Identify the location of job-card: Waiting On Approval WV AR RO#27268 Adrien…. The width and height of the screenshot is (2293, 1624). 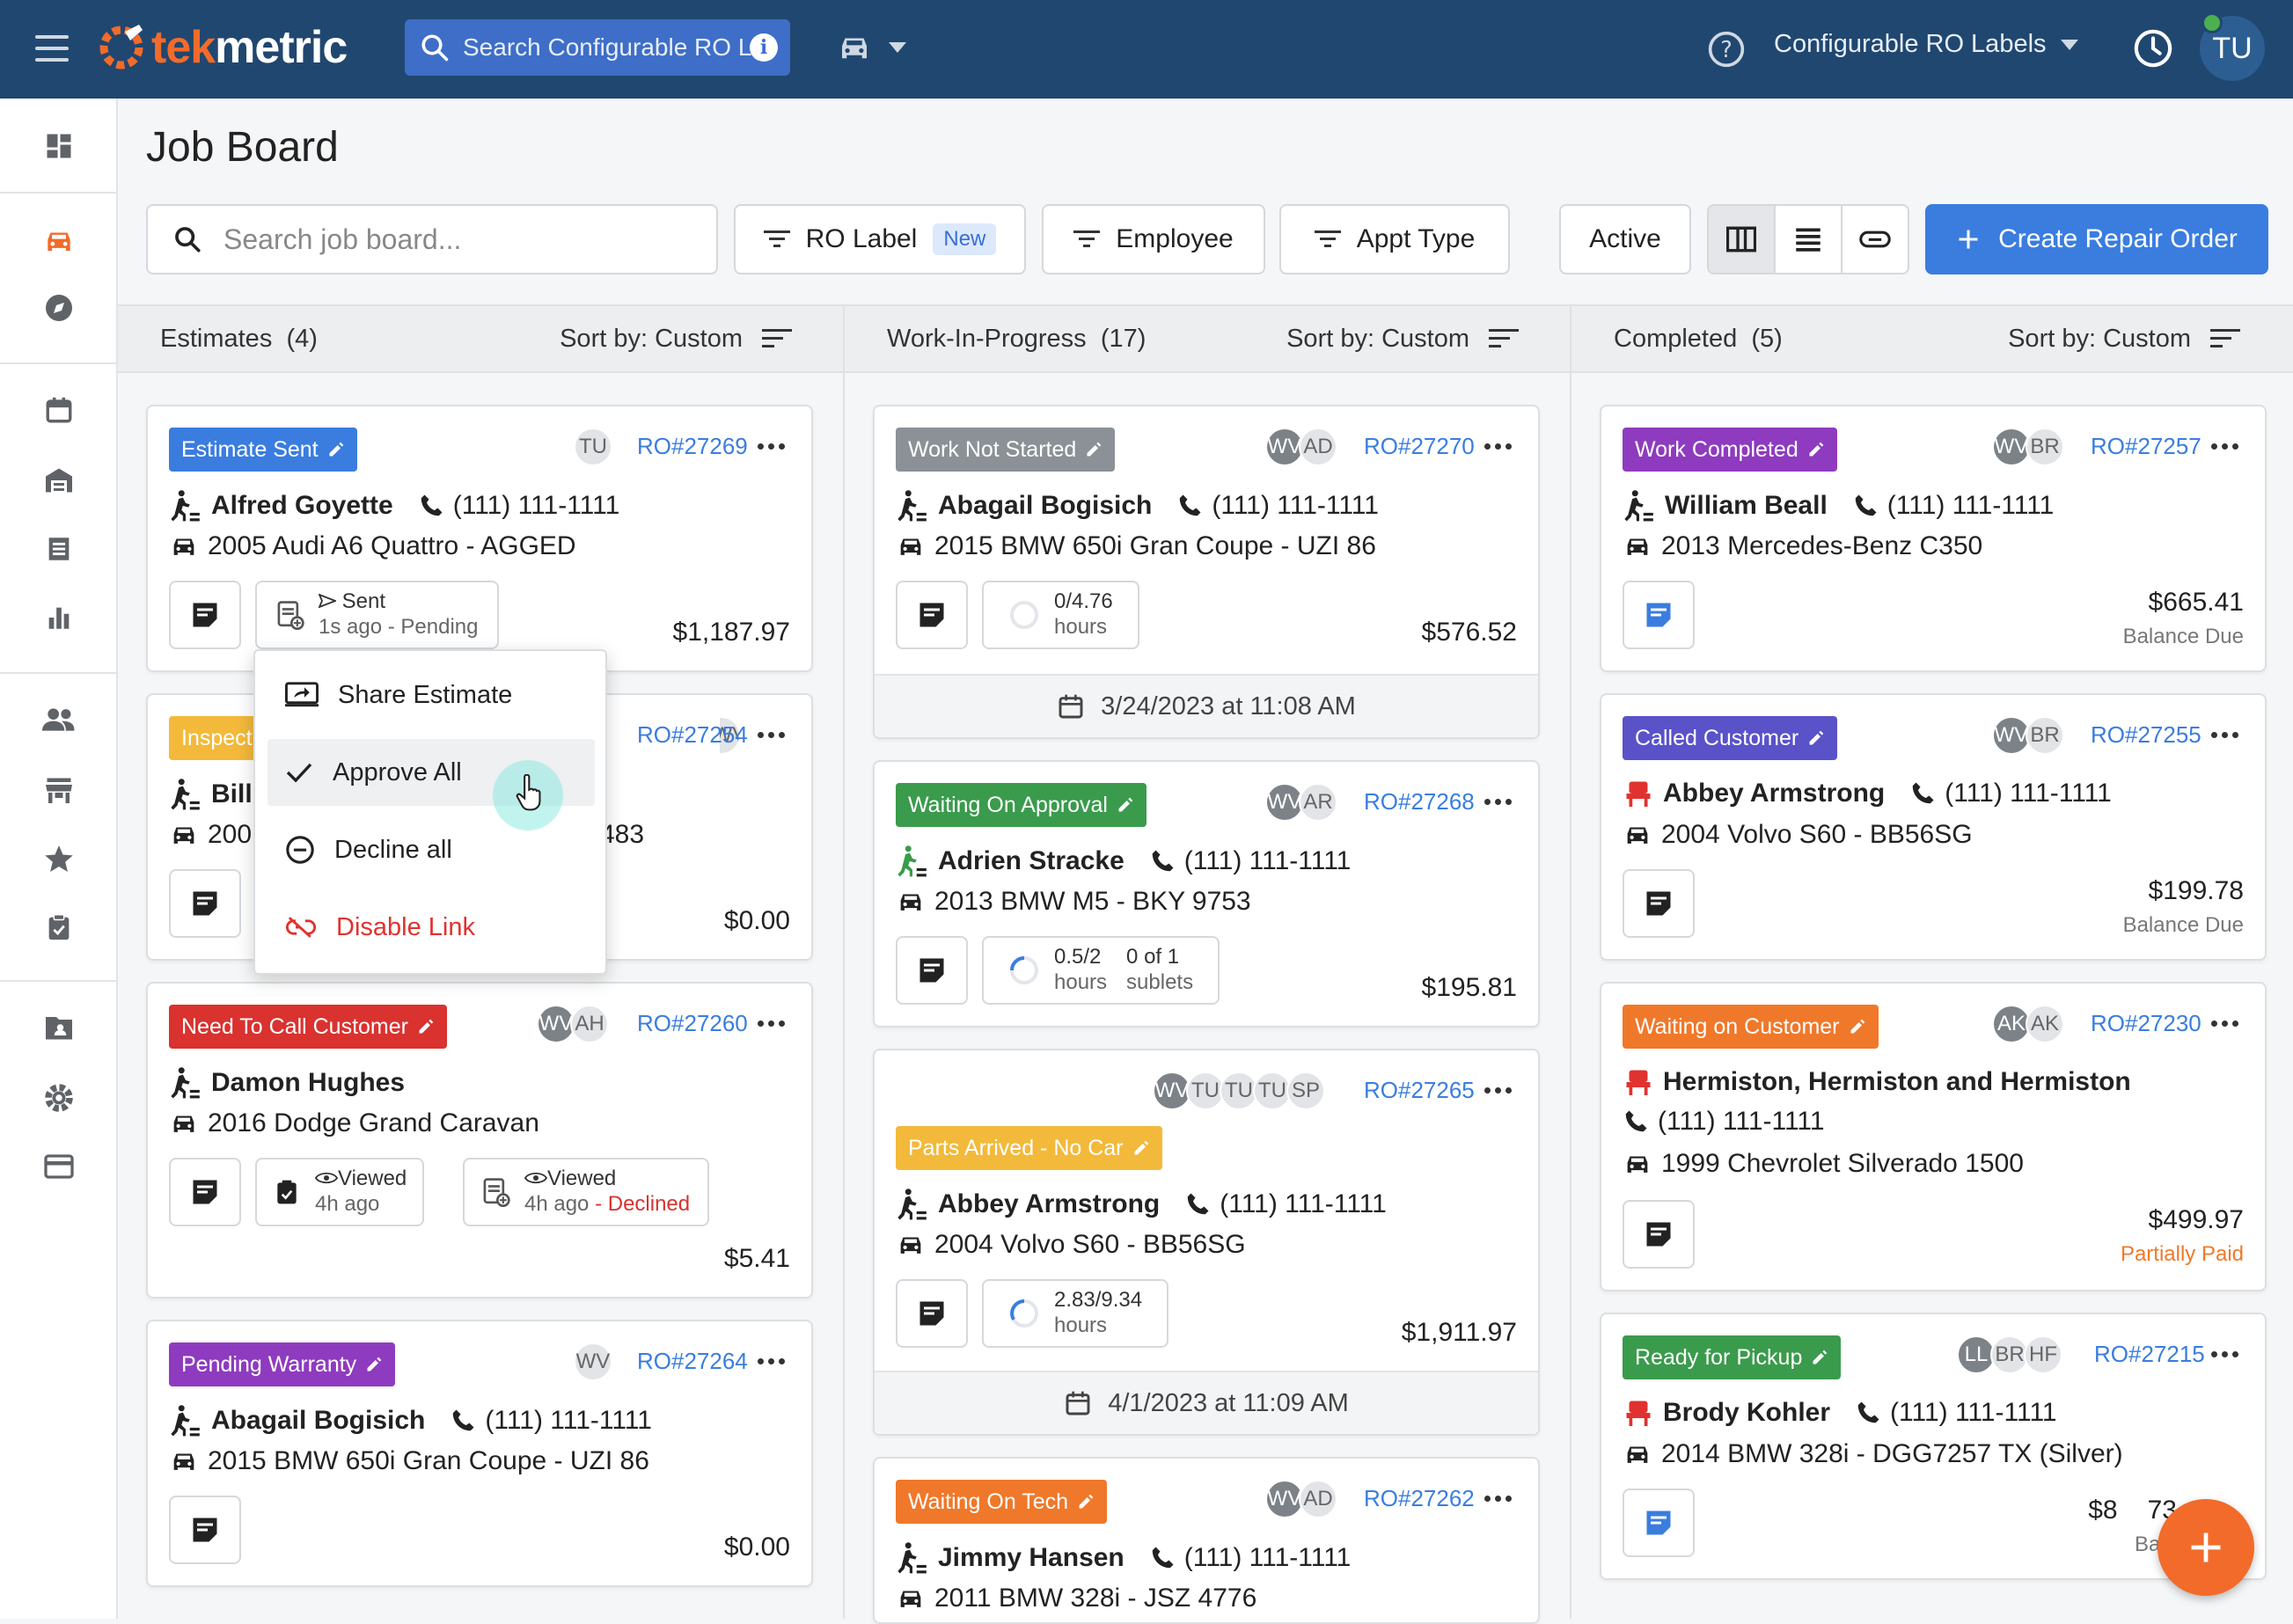
(1206, 894).